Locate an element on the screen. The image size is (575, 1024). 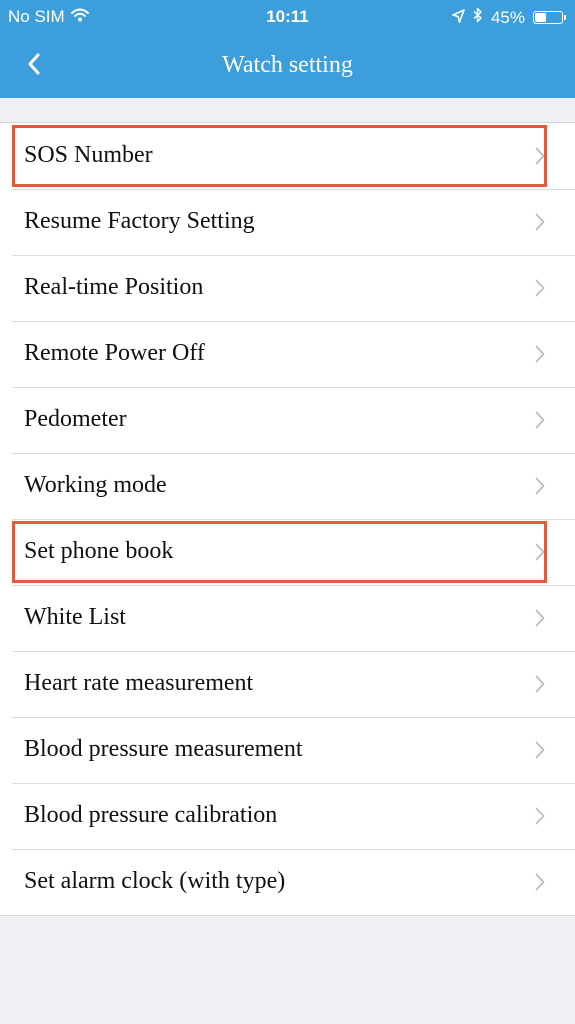
nav-bar: Watch setting is located at coordinates (287, 66).